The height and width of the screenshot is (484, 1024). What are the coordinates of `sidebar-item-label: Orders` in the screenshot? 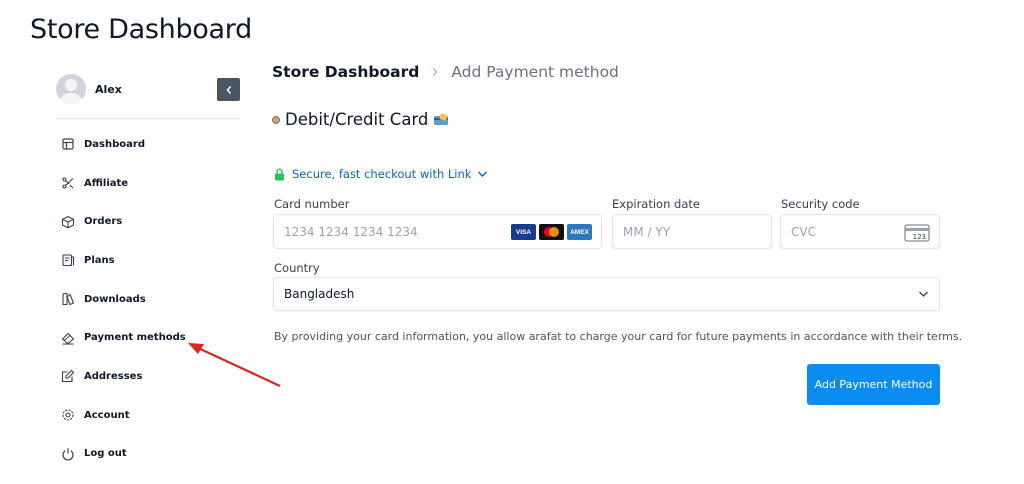 It's located at (103, 222).